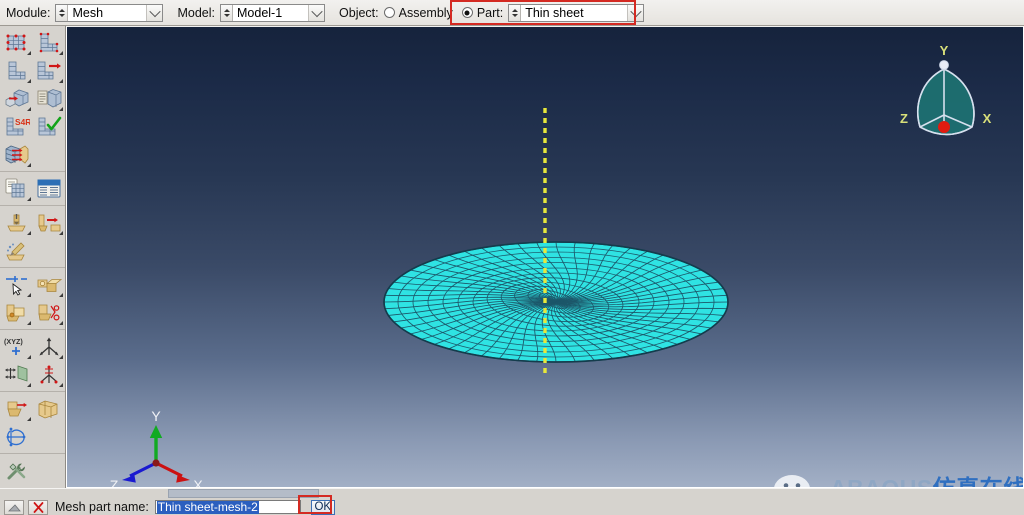 The image size is (1024, 515). Describe the element at coordinates (359, 12) in the screenshot. I see `object-label: Object:` at that location.